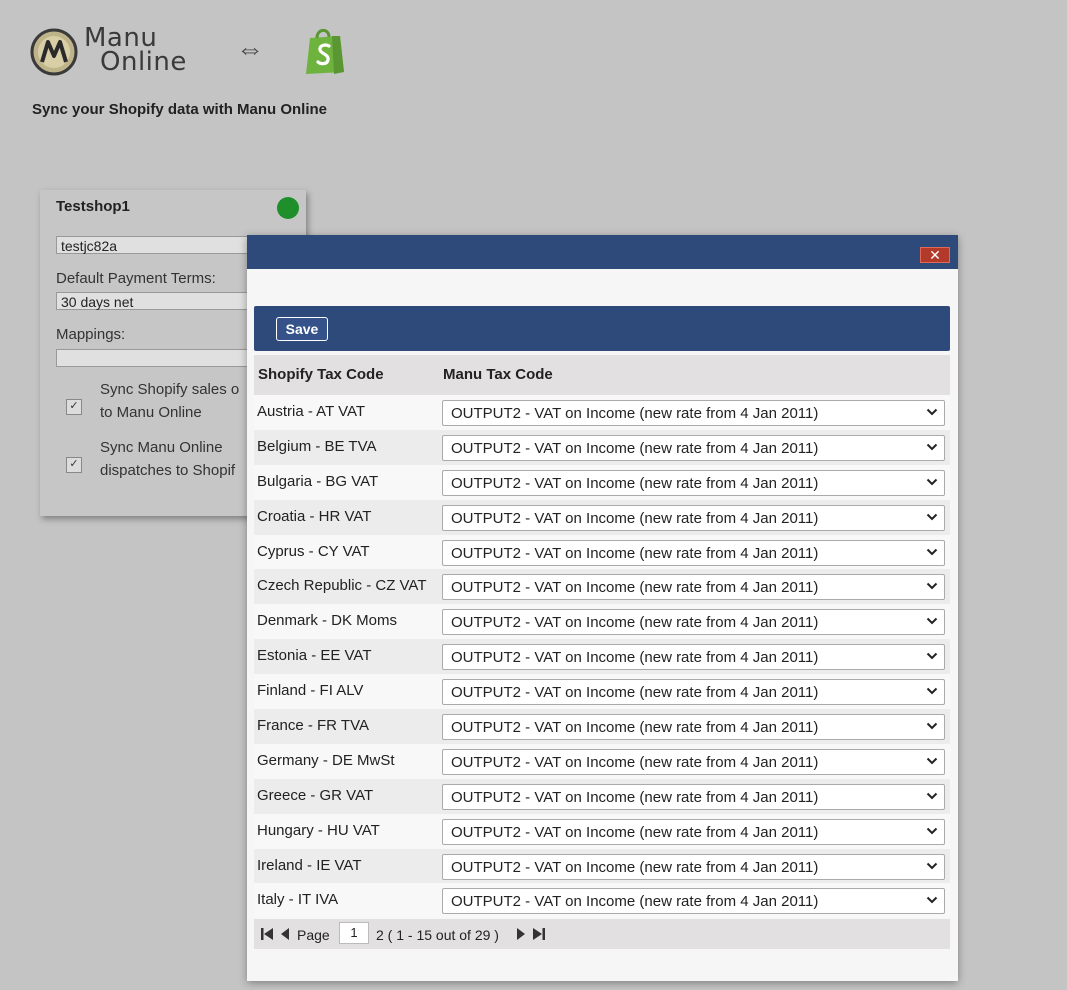 This screenshot has width=1067, height=990. What do you see at coordinates (325, 51) in the screenshot?
I see `shopify-bag-icon` at bounding box center [325, 51].